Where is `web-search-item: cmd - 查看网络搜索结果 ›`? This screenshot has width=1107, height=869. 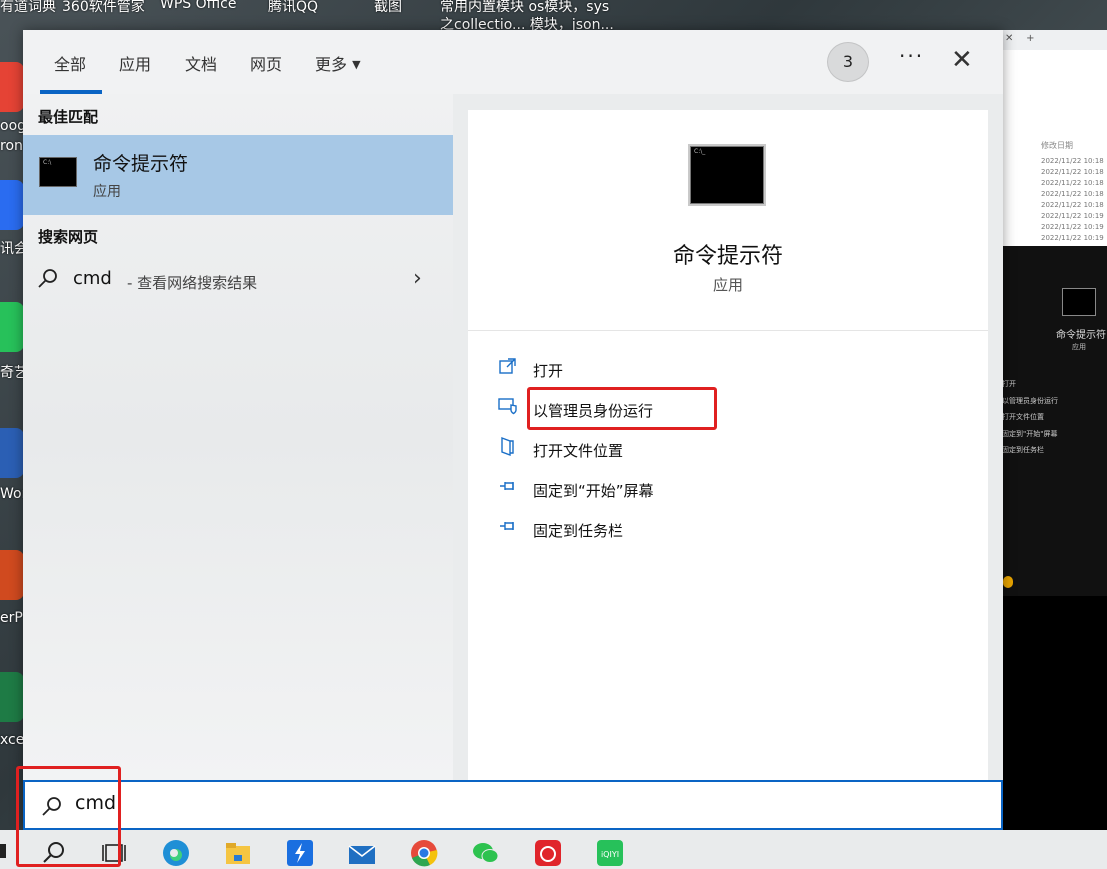
web-search-item: cmd - 查看网络搜索结果 › is located at coordinates (238, 280).